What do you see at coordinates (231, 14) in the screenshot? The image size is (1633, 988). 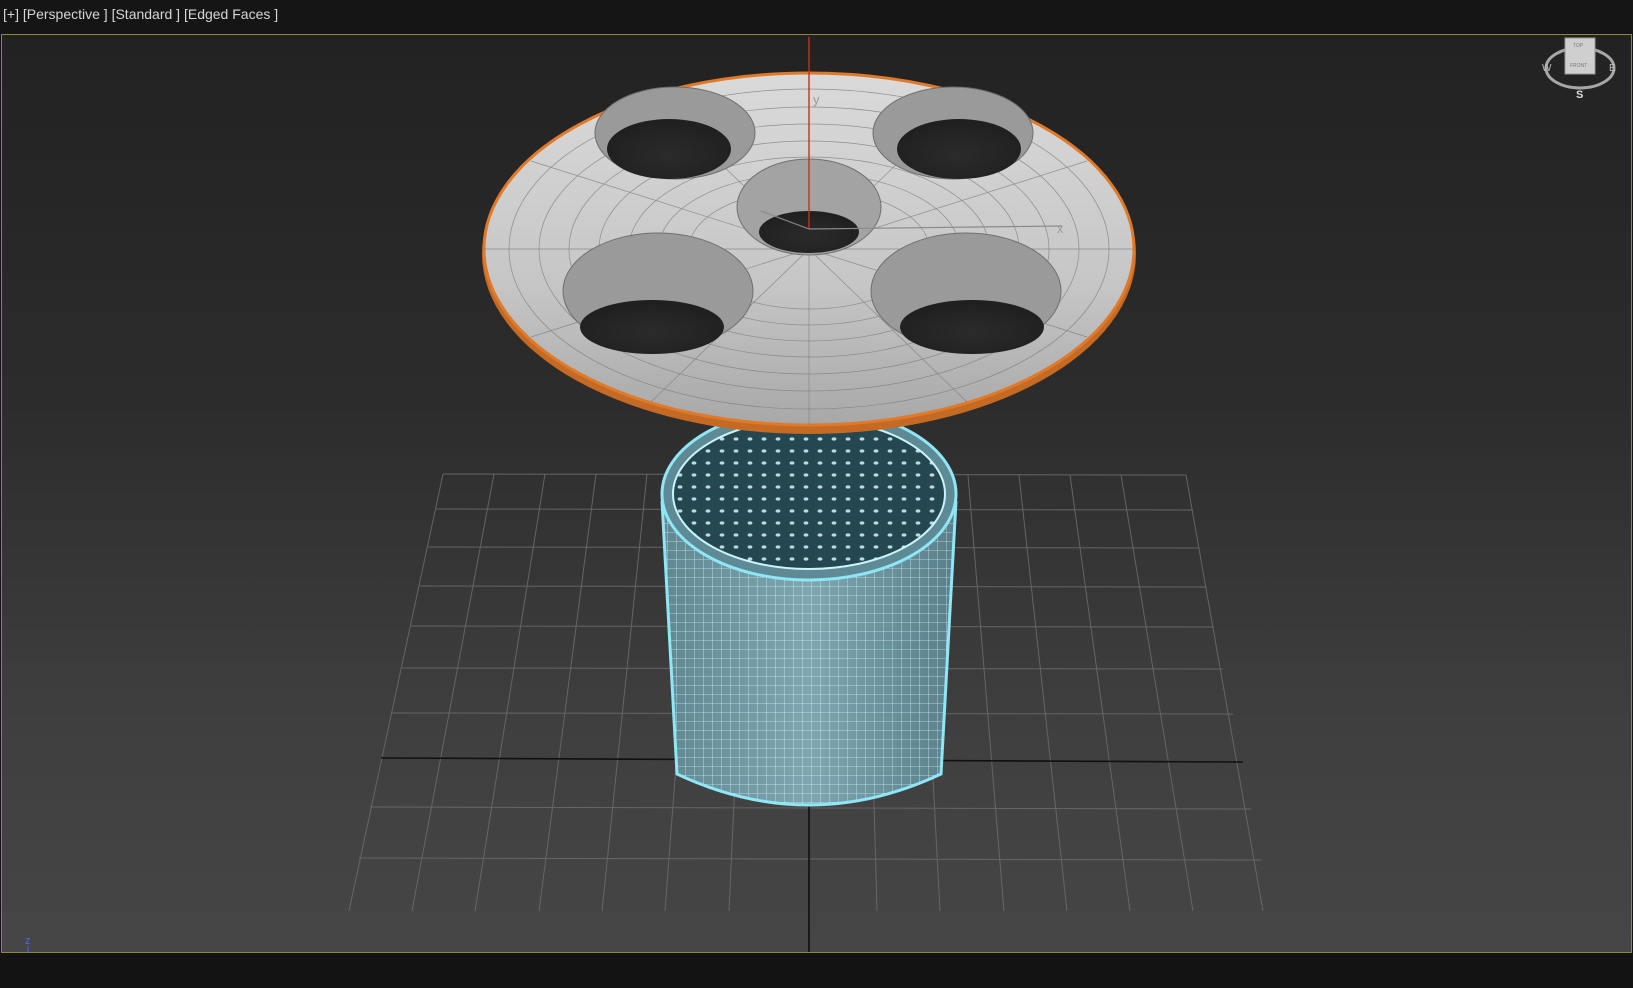 I see `viewport-display-menu: [Edged Faces ]` at bounding box center [231, 14].